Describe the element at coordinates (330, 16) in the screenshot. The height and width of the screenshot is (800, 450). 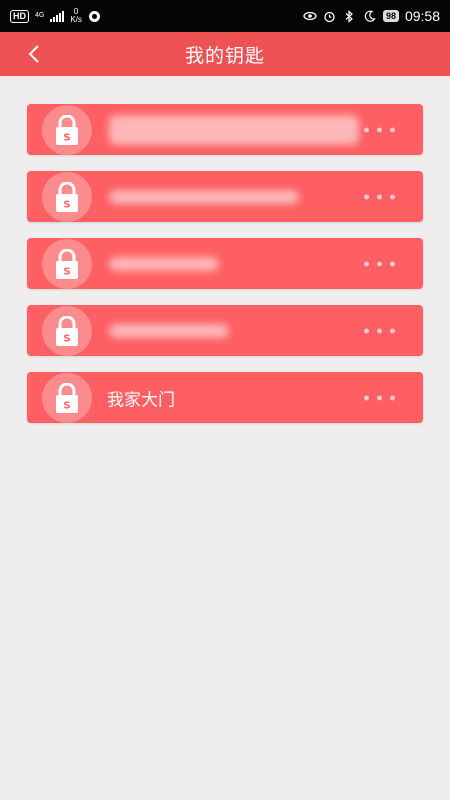
I see `alarm-icon` at that location.